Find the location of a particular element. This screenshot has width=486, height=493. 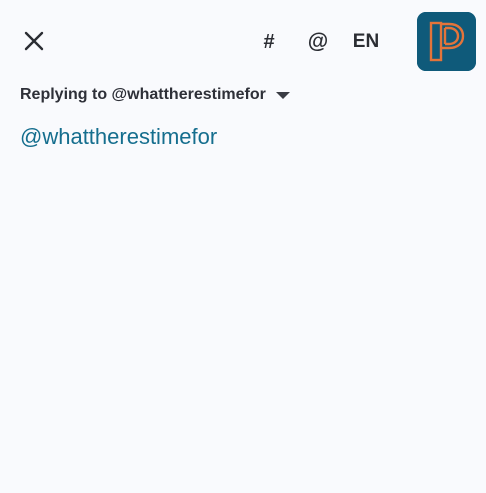

hashtag-button: # is located at coordinates (269, 42).